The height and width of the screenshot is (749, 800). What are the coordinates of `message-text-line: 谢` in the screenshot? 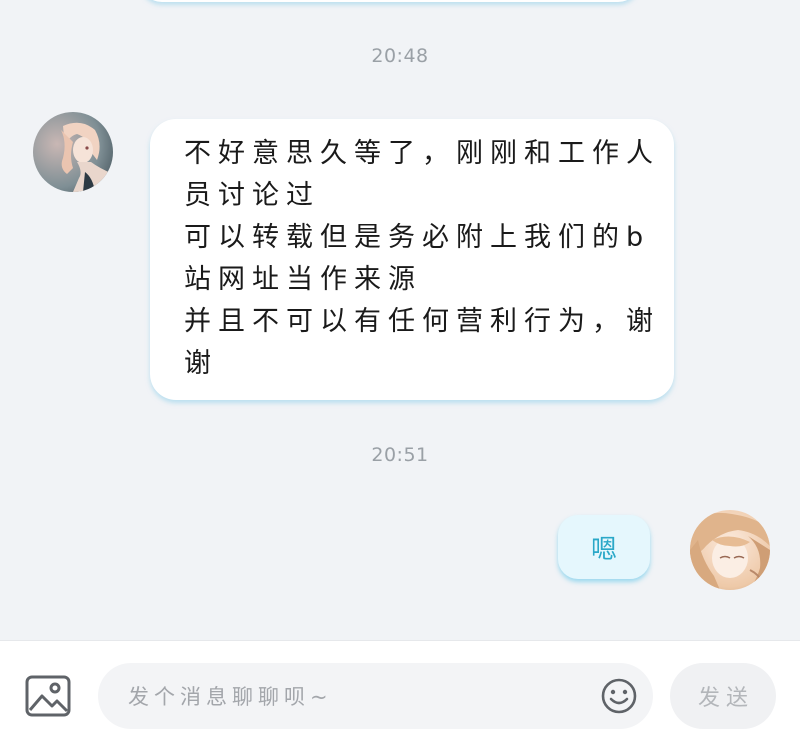 It's located at (201, 363).